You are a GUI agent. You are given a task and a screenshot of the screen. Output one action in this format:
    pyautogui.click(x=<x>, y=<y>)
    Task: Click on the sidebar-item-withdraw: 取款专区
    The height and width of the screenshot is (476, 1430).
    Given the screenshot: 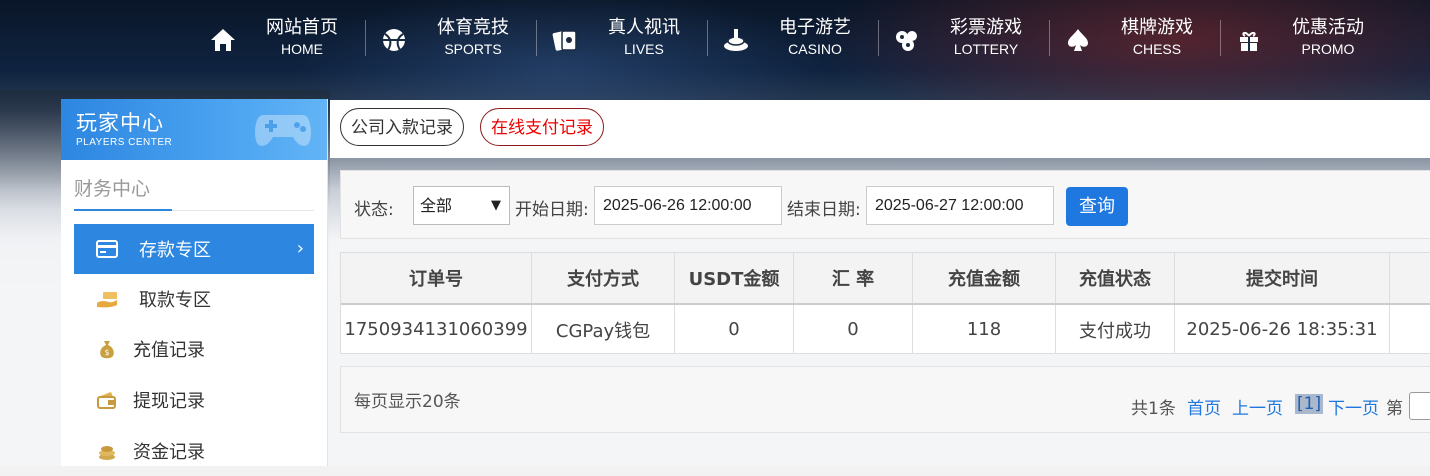 What is the action you would take?
    pyautogui.click(x=194, y=299)
    